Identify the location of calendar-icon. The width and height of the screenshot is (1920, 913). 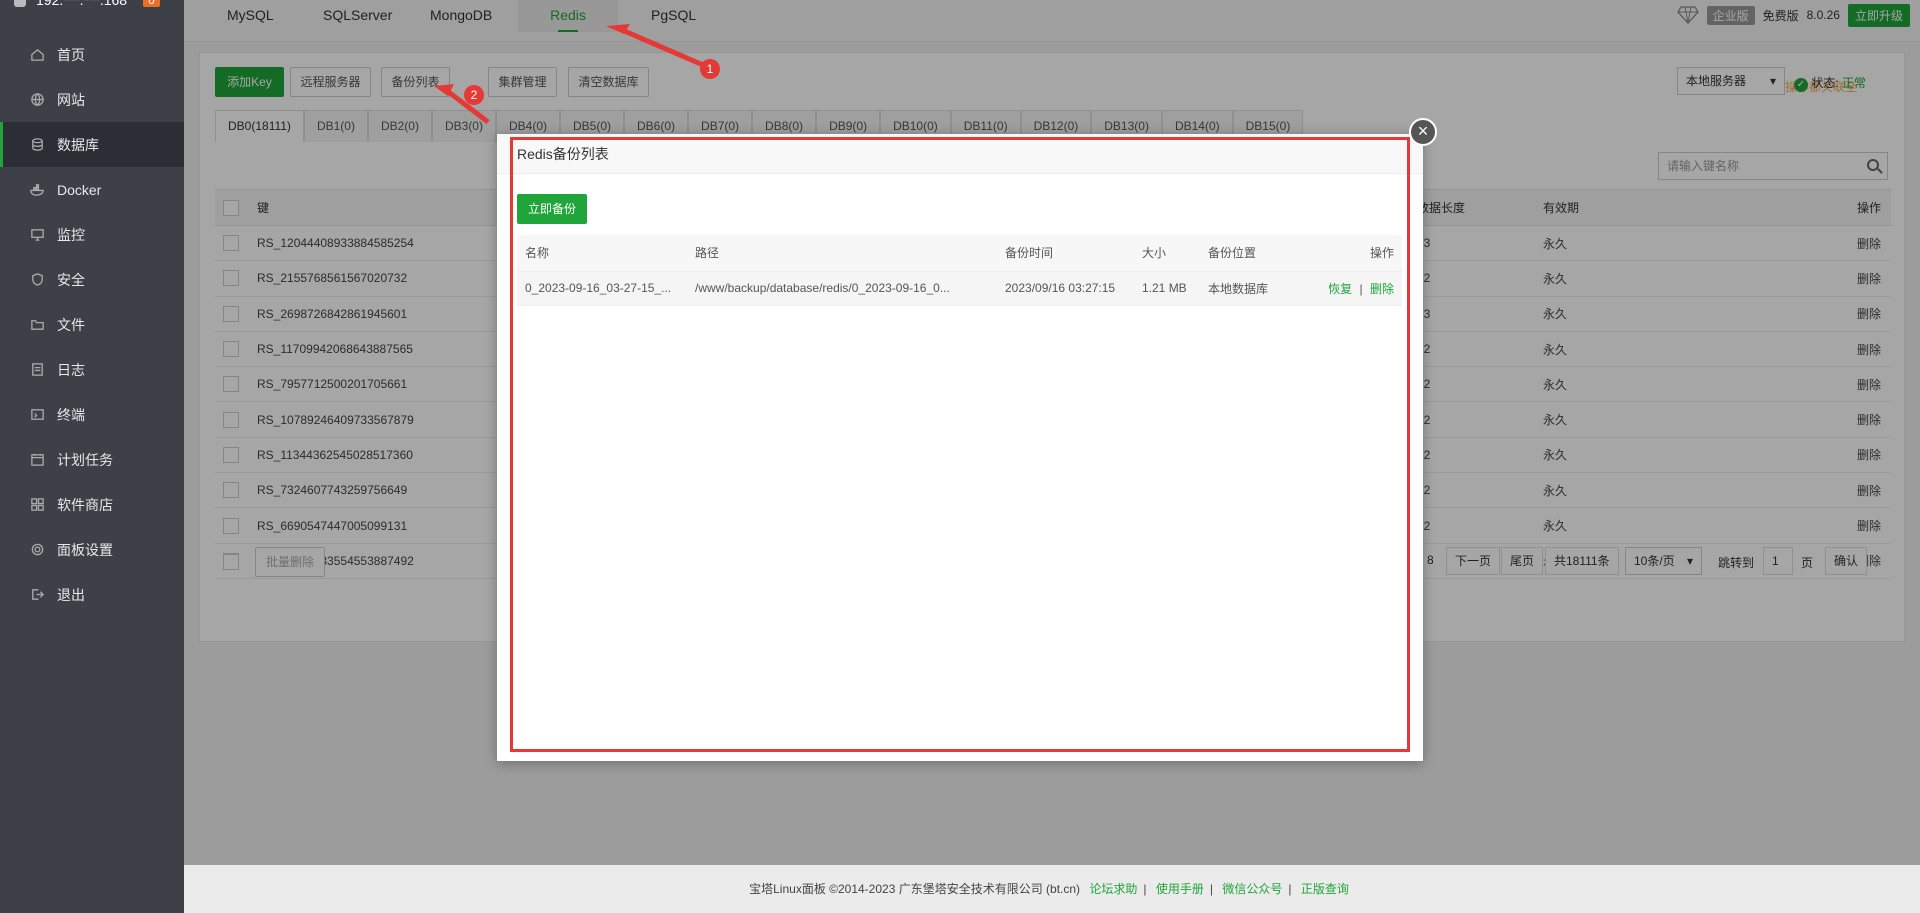
(37, 460).